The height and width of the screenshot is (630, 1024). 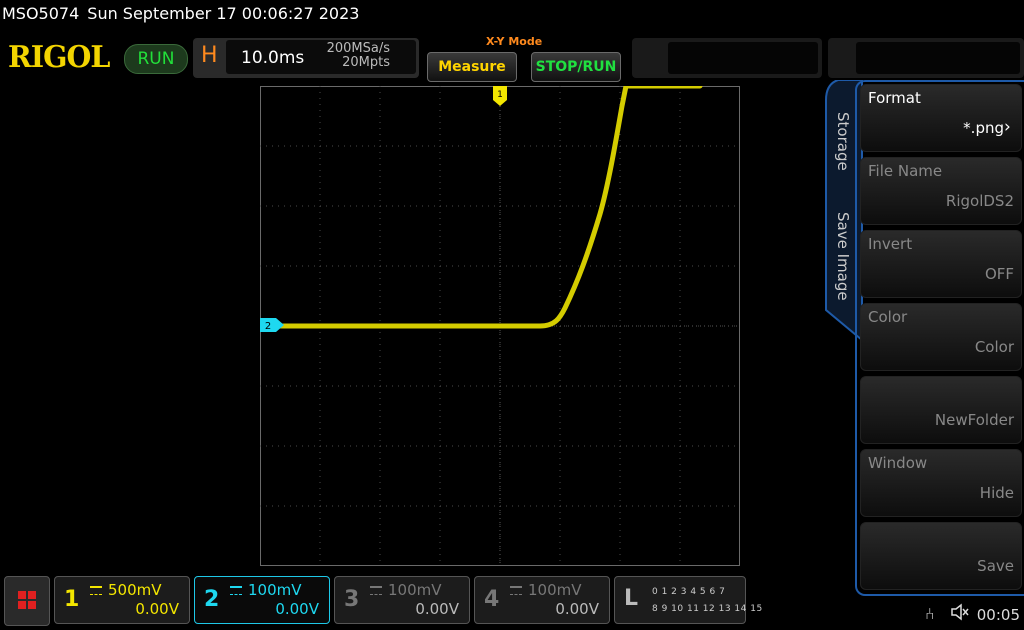 I want to click on logic-letter: L, so click(x=631, y=598).